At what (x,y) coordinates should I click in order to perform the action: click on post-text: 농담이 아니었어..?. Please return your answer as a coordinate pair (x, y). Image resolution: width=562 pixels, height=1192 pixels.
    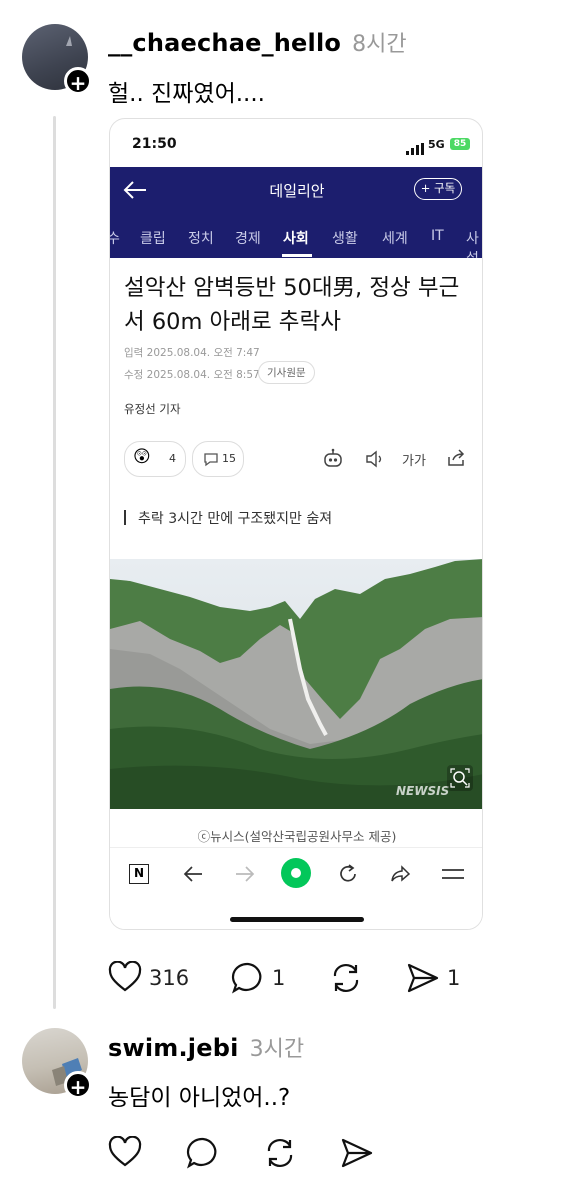
    Looking at the image, I should click on (199, 1098).